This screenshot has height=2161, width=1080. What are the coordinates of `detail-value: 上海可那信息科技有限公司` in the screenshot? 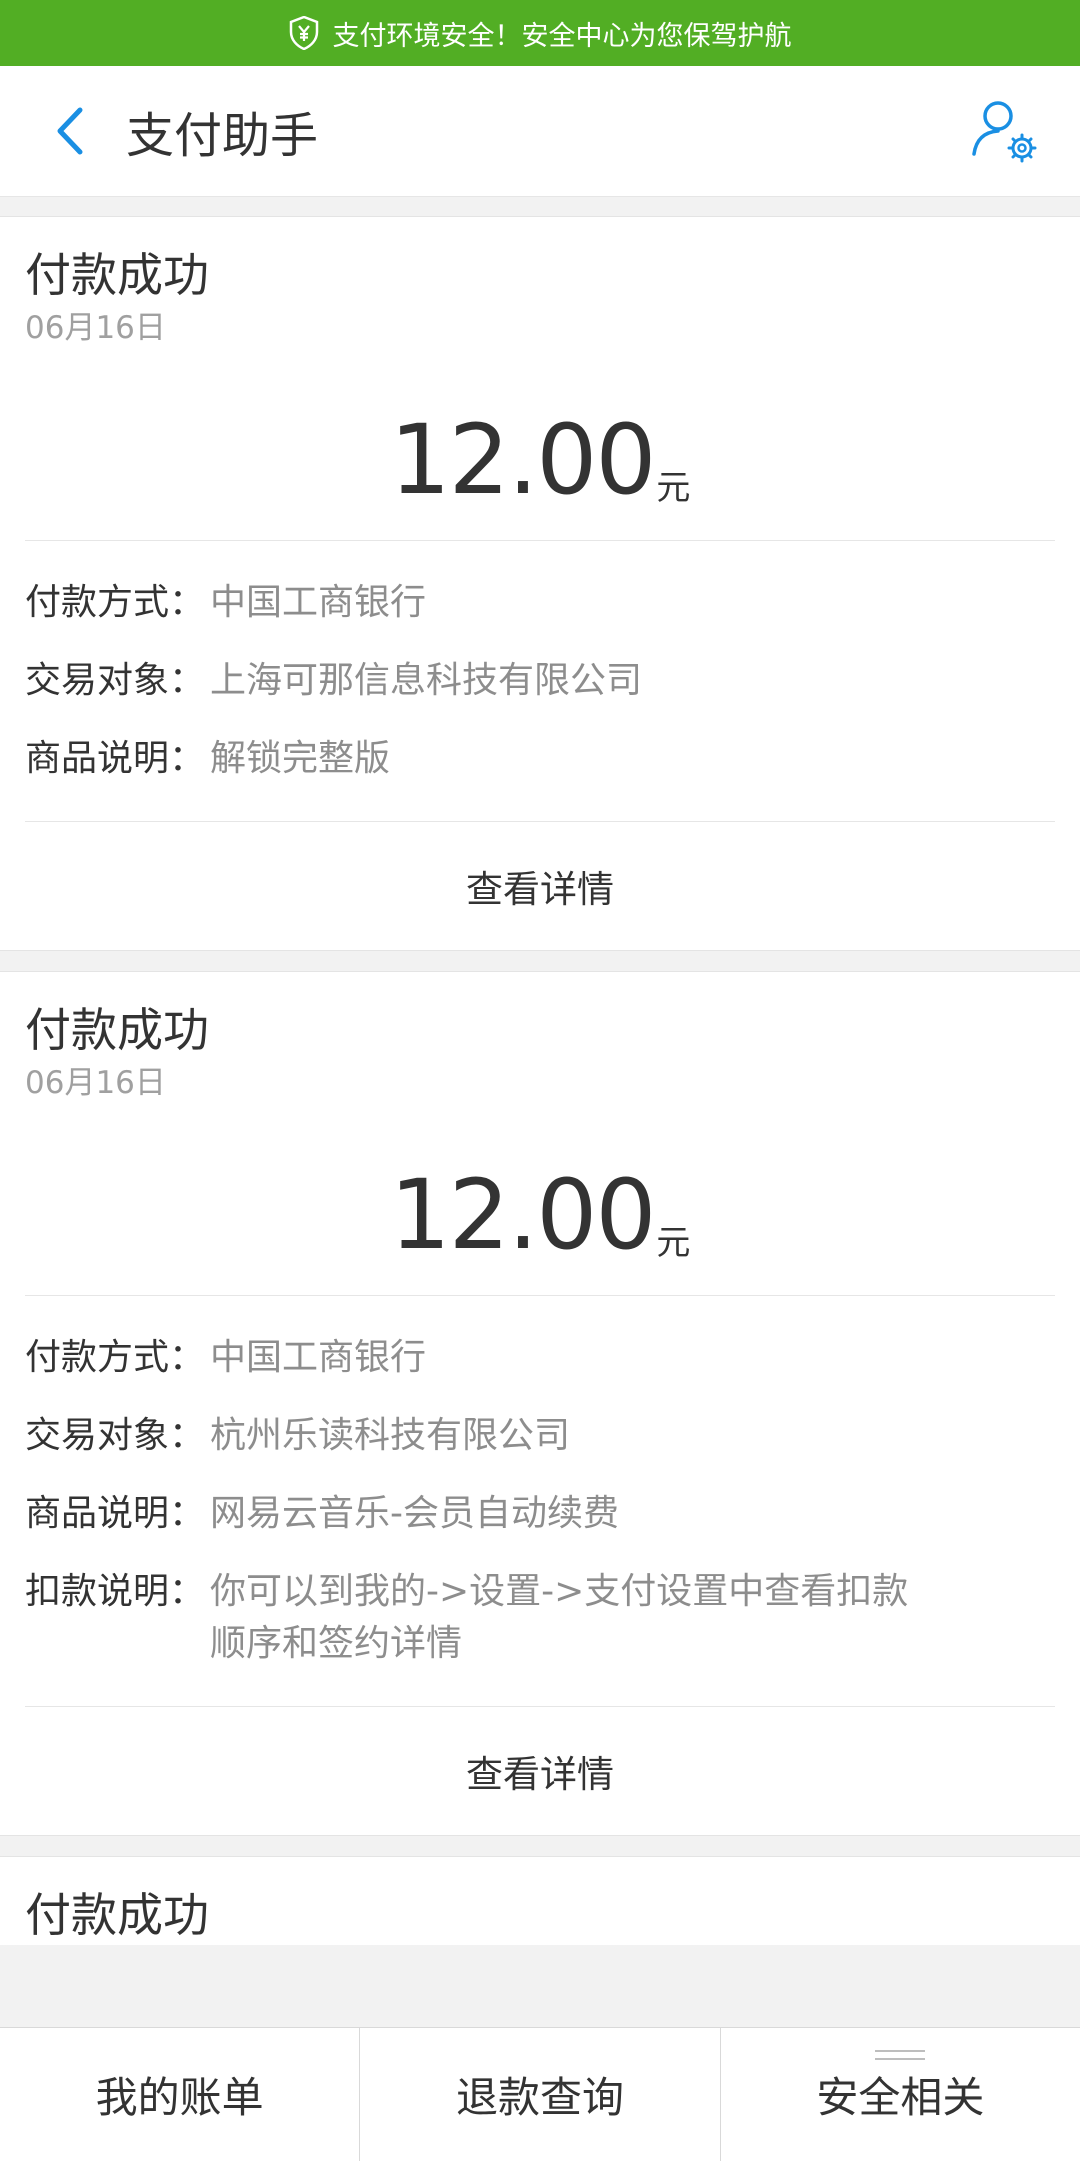 It's located at (426, 680).